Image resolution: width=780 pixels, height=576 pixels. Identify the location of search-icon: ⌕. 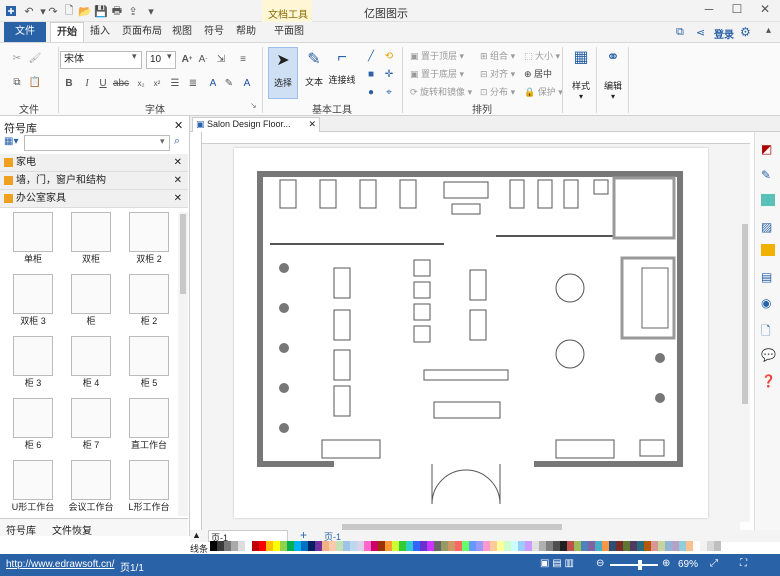
(177, 141).